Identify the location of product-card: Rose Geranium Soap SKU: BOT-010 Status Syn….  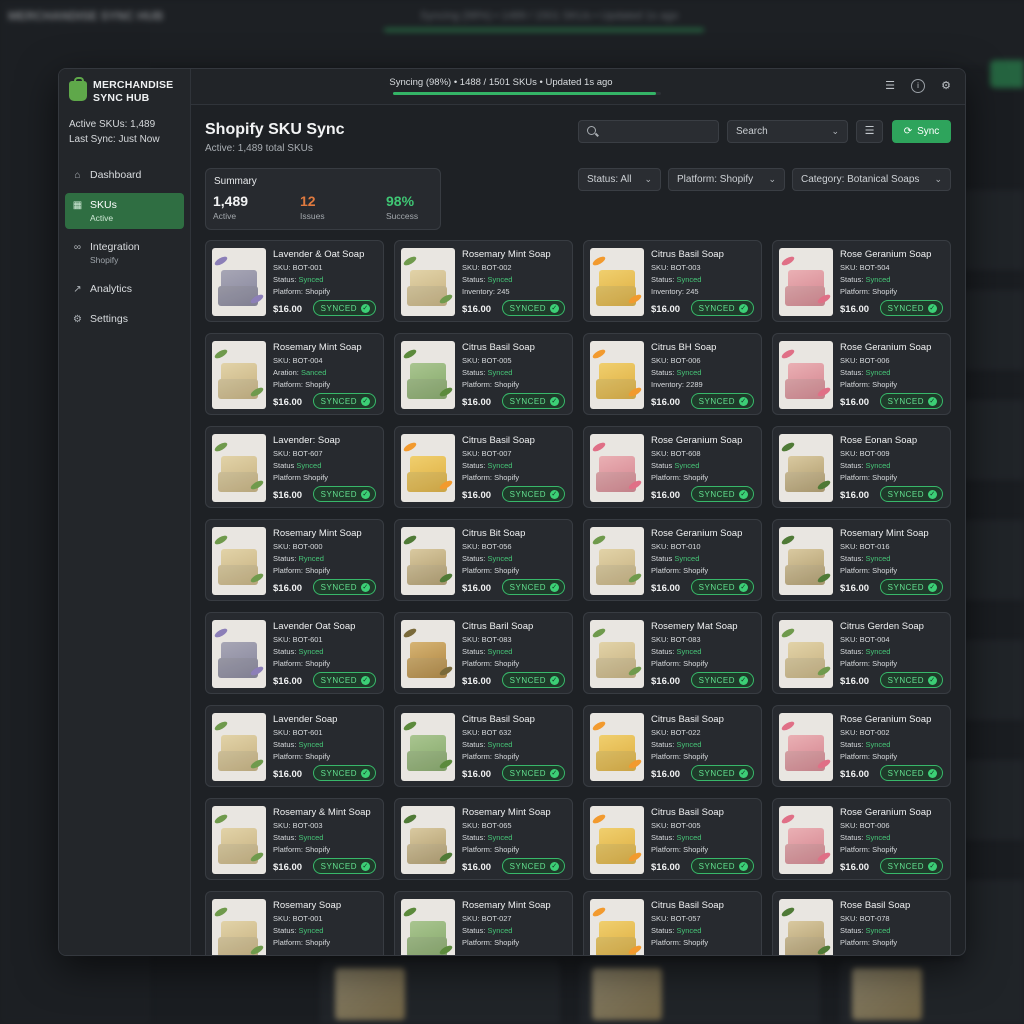
(672, 560).